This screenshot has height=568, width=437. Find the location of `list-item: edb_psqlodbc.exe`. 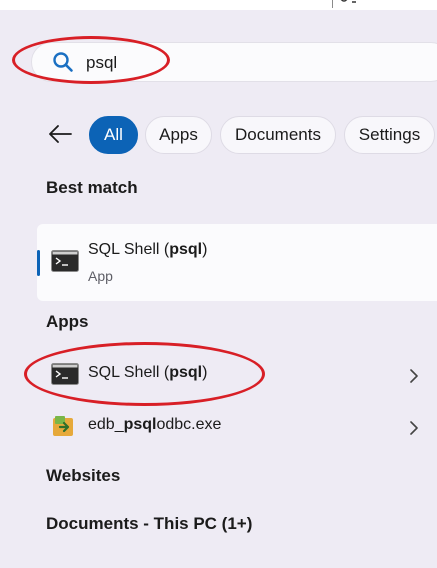

list-item: edb_psqlodbc.exe is located at coordinates (237, 427).